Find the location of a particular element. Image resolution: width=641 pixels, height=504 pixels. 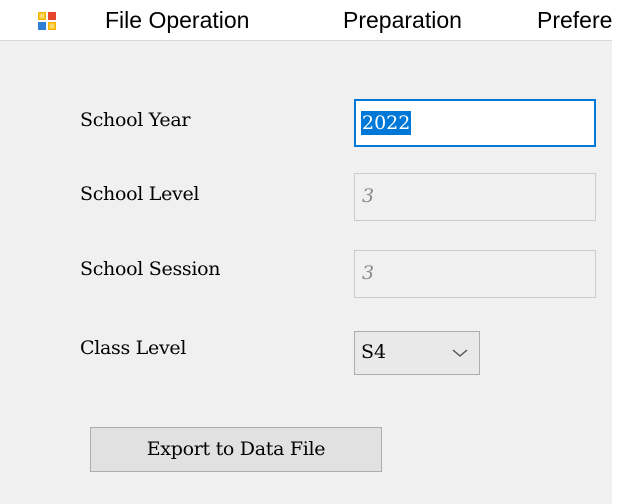

school-level-input: 3 is located at coordinates (475, 197).